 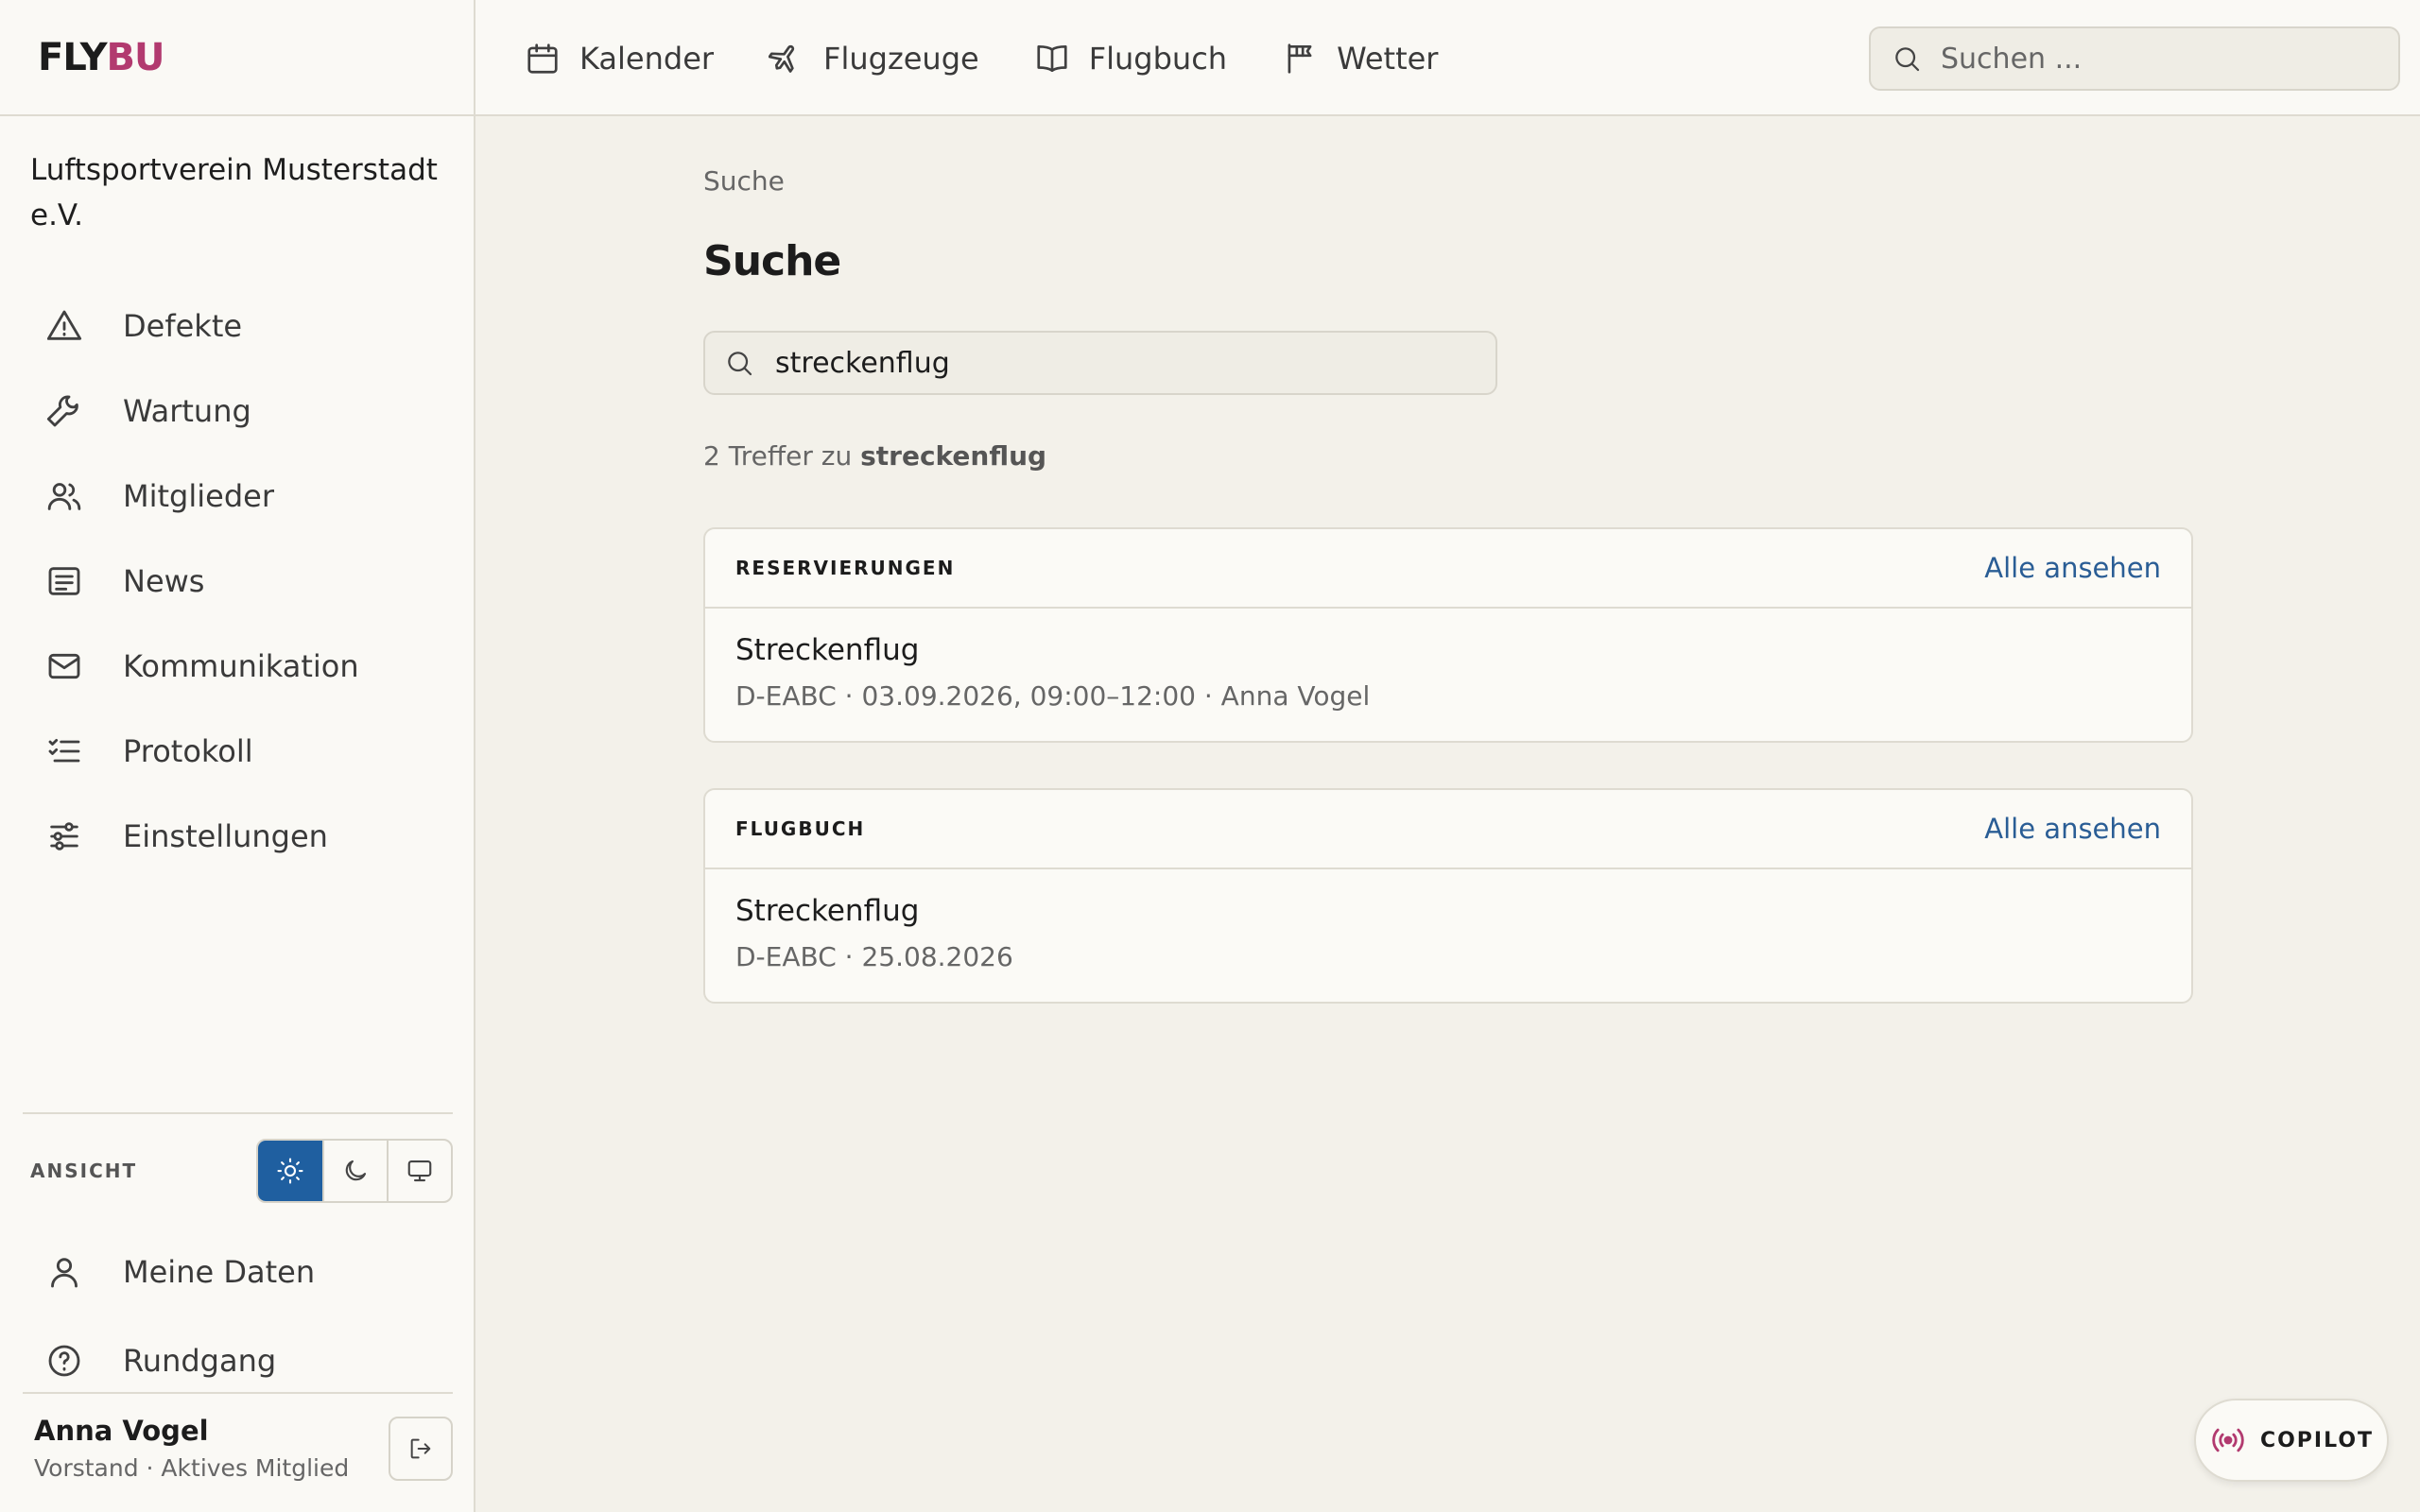 I want to click on app-logo: FLYBU, so click(x=101, y=57).